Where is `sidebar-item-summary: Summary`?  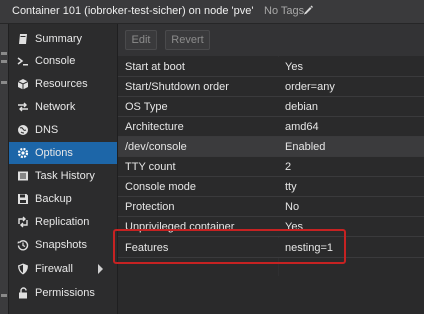
sidebar-item-summary: Summary is located at coordinates (63, 39).